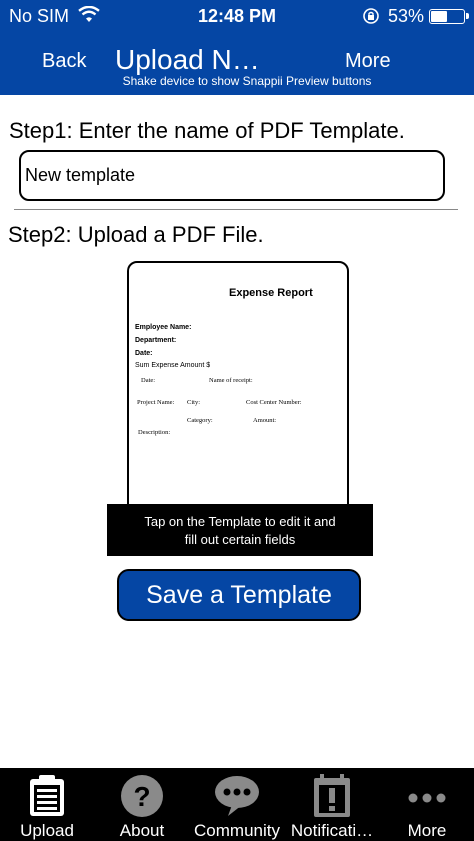 Image resolution: width=474 pixels, height=841 pixels. I want to click on pdf-field-department: Department:, so click(156, 340).